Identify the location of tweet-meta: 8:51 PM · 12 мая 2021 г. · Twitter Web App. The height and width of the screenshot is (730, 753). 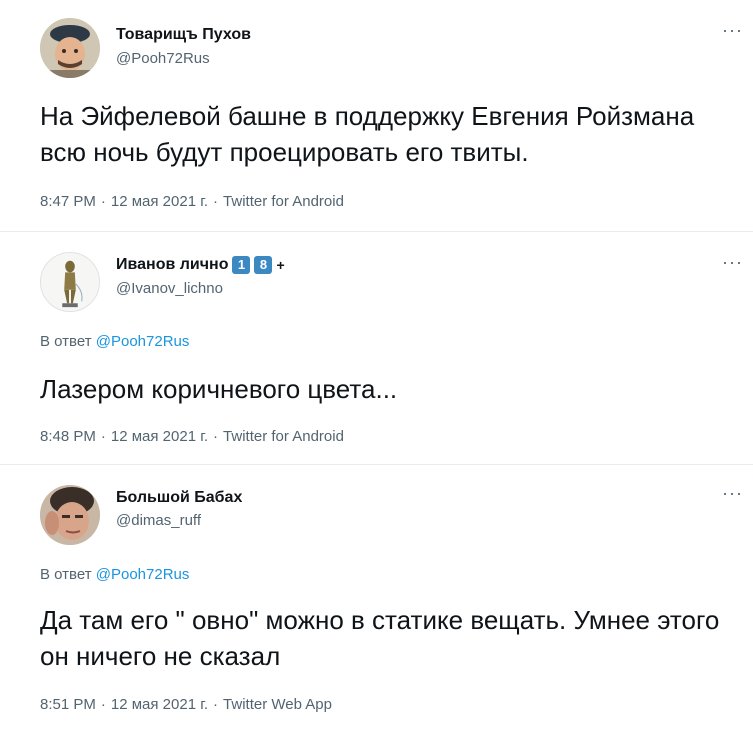
(186, 705).